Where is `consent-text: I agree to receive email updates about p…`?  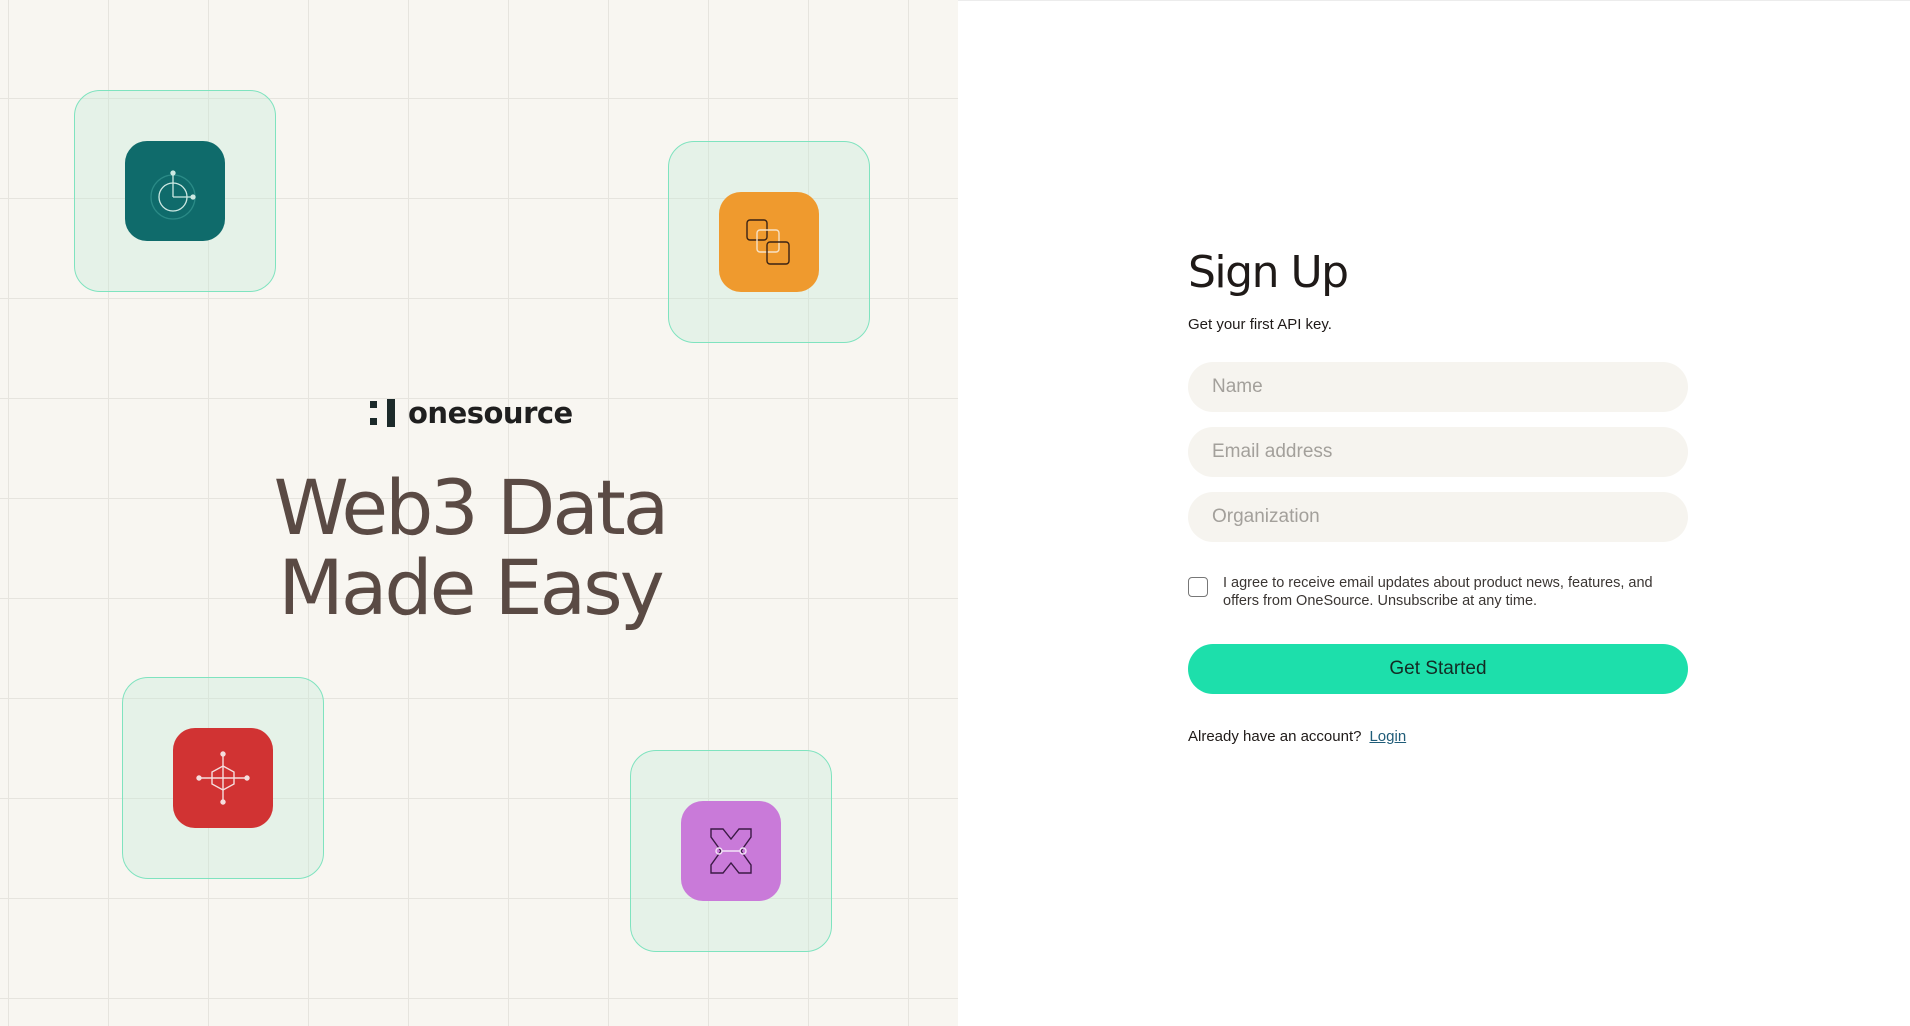
consent-text: I agree to receive email updates about p… is located at coordinates (1438, 592).